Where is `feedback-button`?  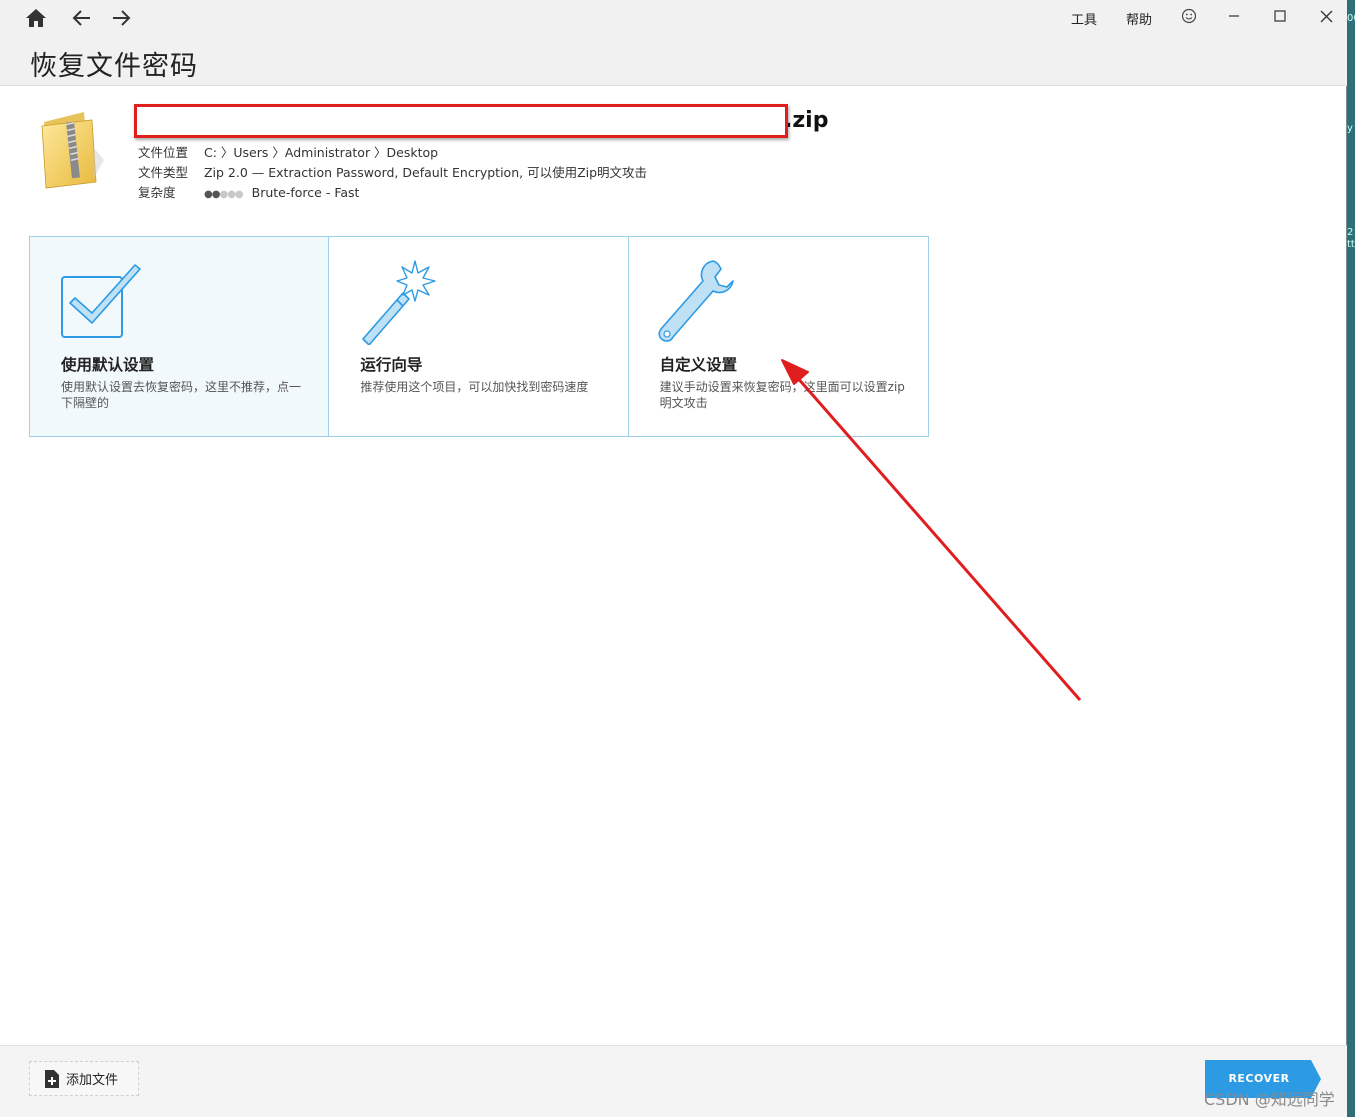 feedback-button is located at coordinates (1189, 16).